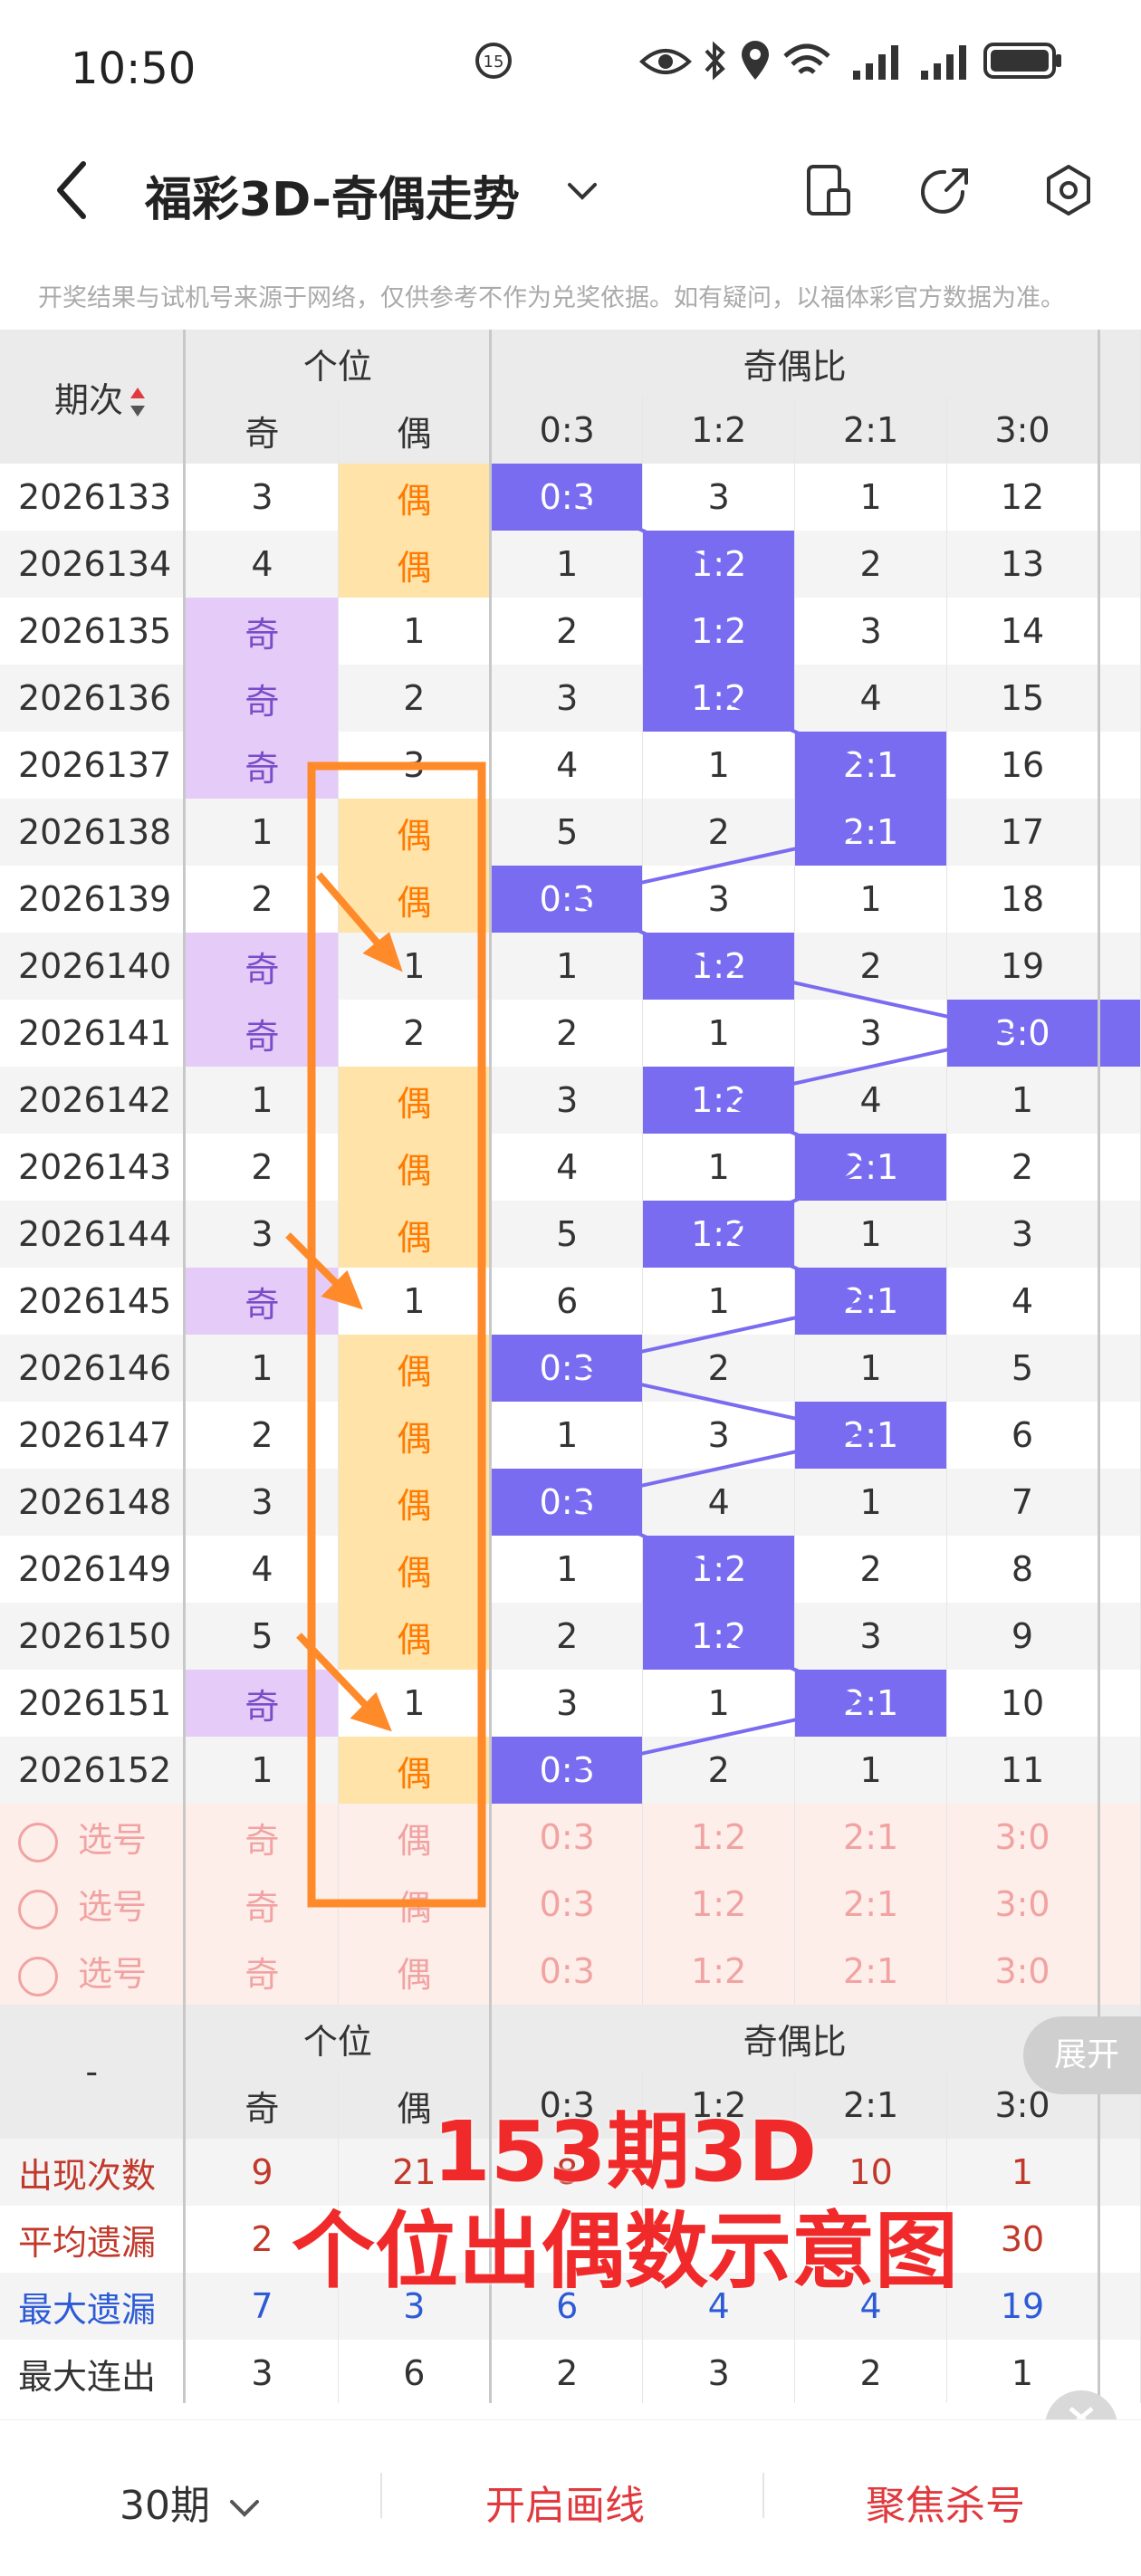  What do you see at coordinates (946, 190) in the screenshot?
I see `share-icon` at bounding box center [946, 190].